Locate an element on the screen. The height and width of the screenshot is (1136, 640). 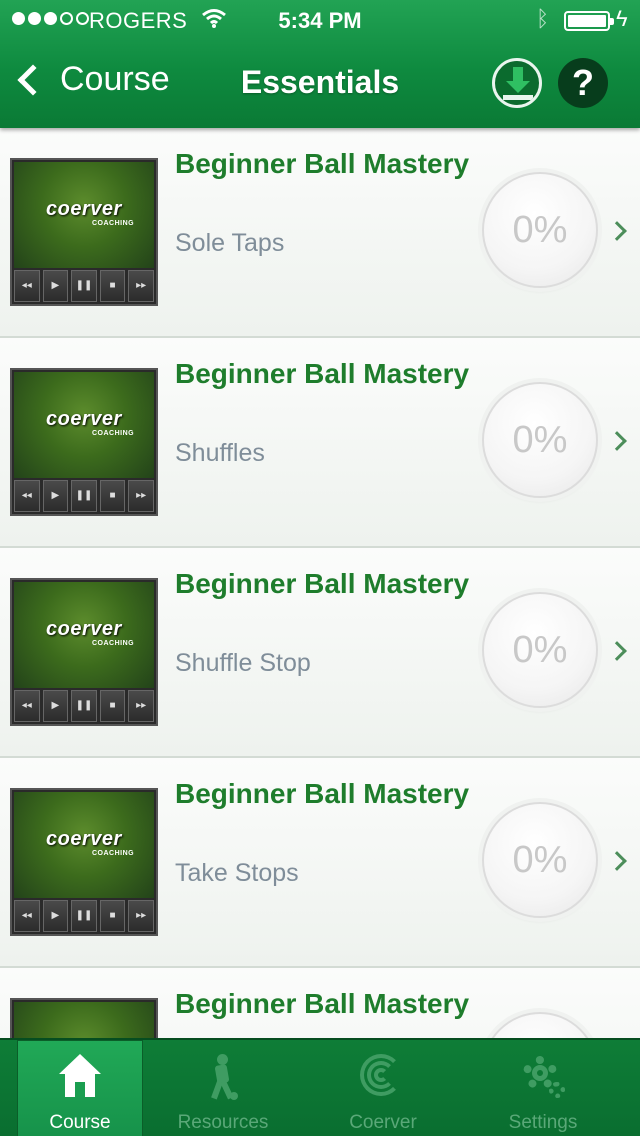
battery-icon is located at coordinates (589, 21).